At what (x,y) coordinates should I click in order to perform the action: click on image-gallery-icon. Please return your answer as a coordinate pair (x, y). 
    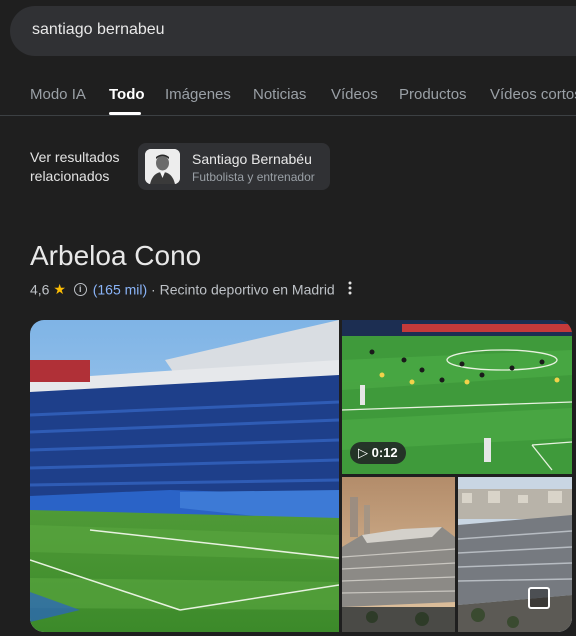
    Looking at the image, I should click on (539, 598).